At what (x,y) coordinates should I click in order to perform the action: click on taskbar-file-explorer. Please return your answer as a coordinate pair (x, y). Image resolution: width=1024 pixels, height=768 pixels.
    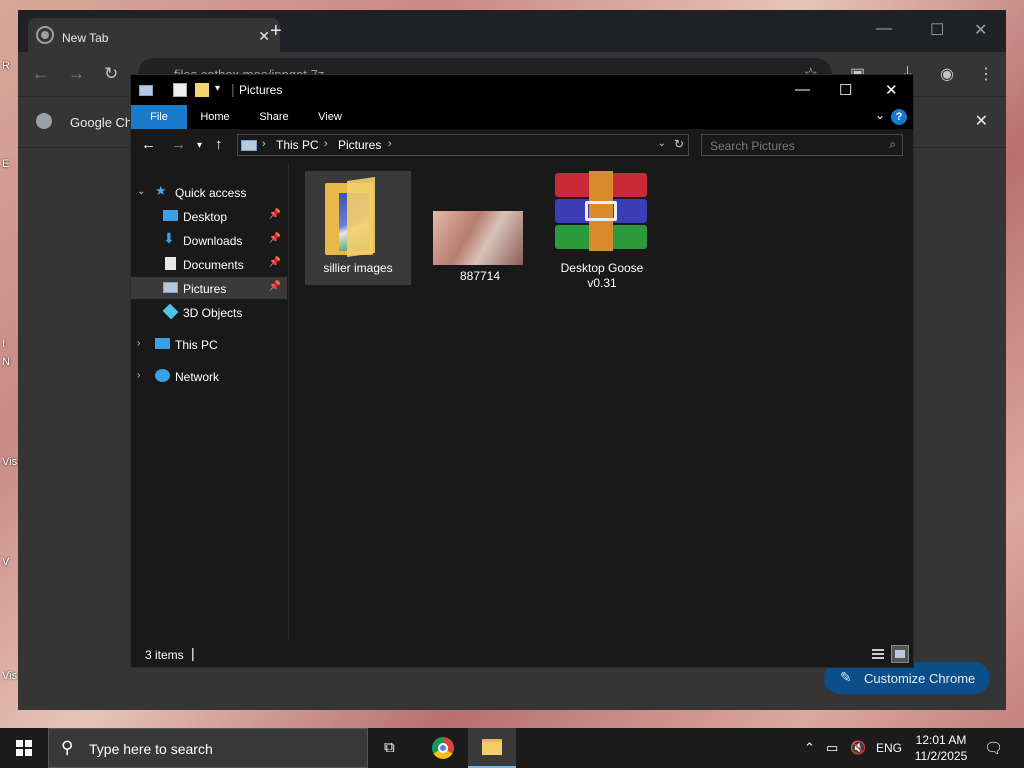
    Looking at the image, I should click on (492, 748).